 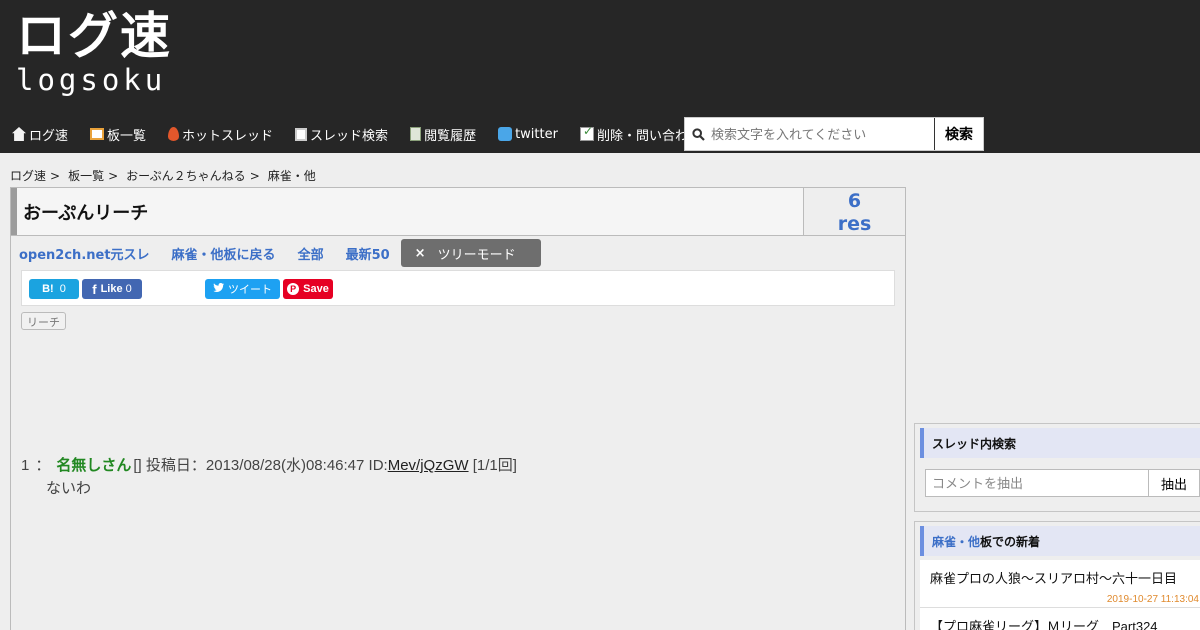 What do you see at coordinates (1152, 599) in the screenshot?
I see `new-thread-date: 2019-10-27 11:13:04` at bounding box center [1152, 599].